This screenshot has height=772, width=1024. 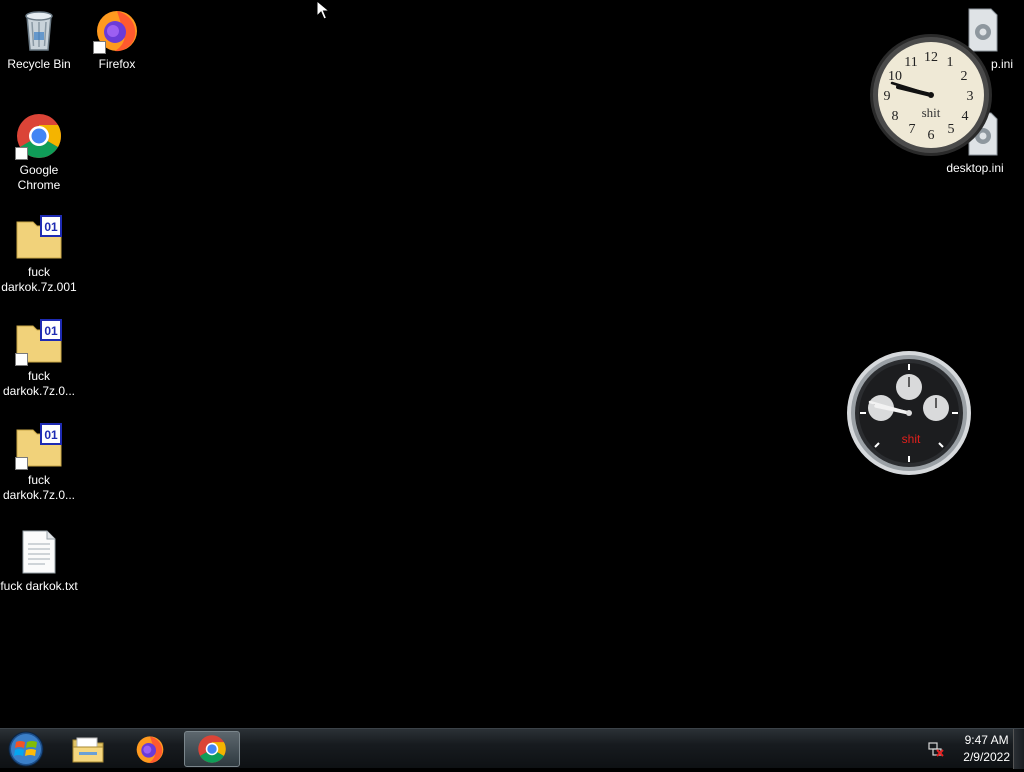 I want to click on desktop-icon-label: Recycle Bin, so click(x=39, y=64).